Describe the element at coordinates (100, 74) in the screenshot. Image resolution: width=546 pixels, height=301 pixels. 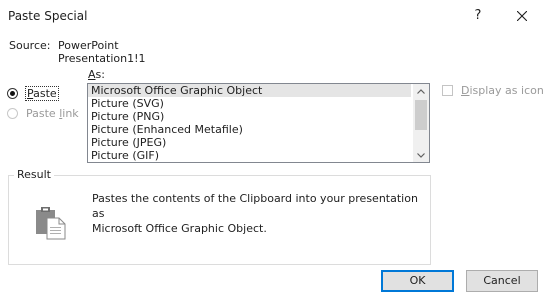
I see `as-label-rest: s:` at that location.